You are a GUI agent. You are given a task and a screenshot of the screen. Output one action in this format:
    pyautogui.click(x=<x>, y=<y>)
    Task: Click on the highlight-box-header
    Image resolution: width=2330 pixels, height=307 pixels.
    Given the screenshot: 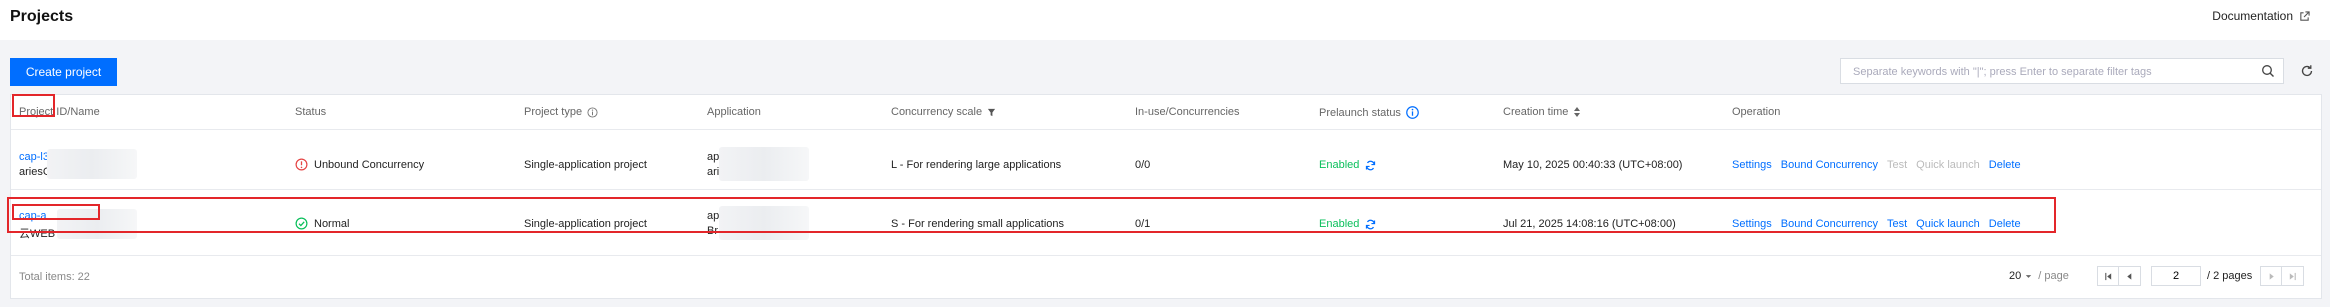 What is the action you would take?
    pyautogui.click(x=33, y=105)
    